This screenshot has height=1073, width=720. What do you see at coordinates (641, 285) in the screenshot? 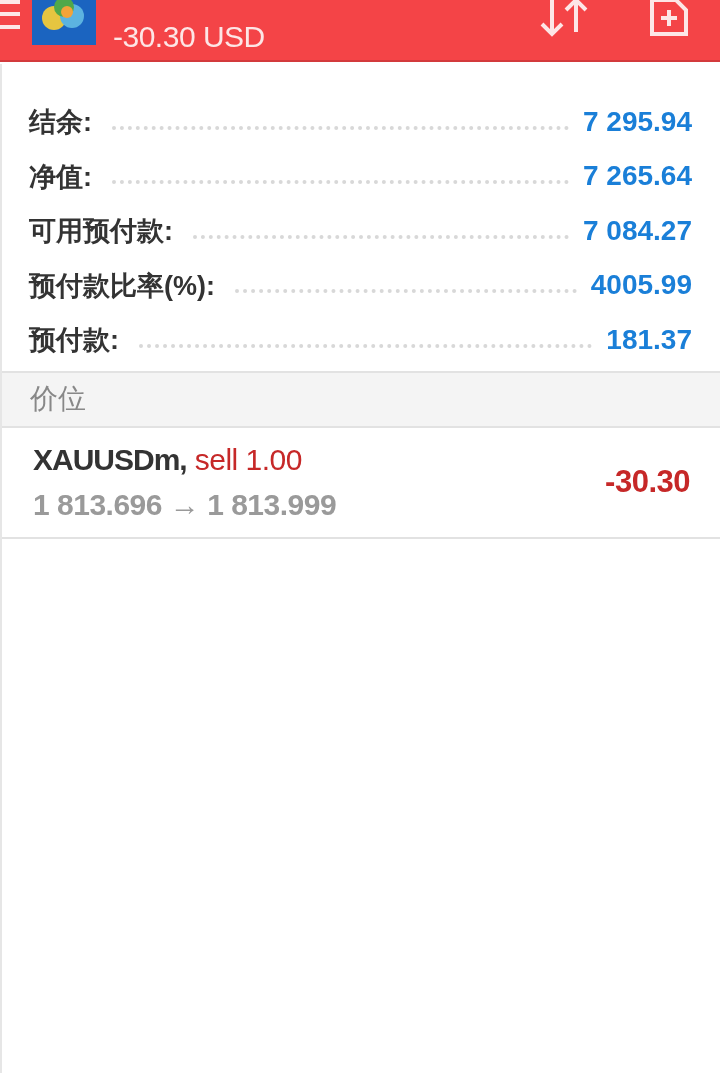
I see `field-value: 4005.99` at bounding box center [641, 285].